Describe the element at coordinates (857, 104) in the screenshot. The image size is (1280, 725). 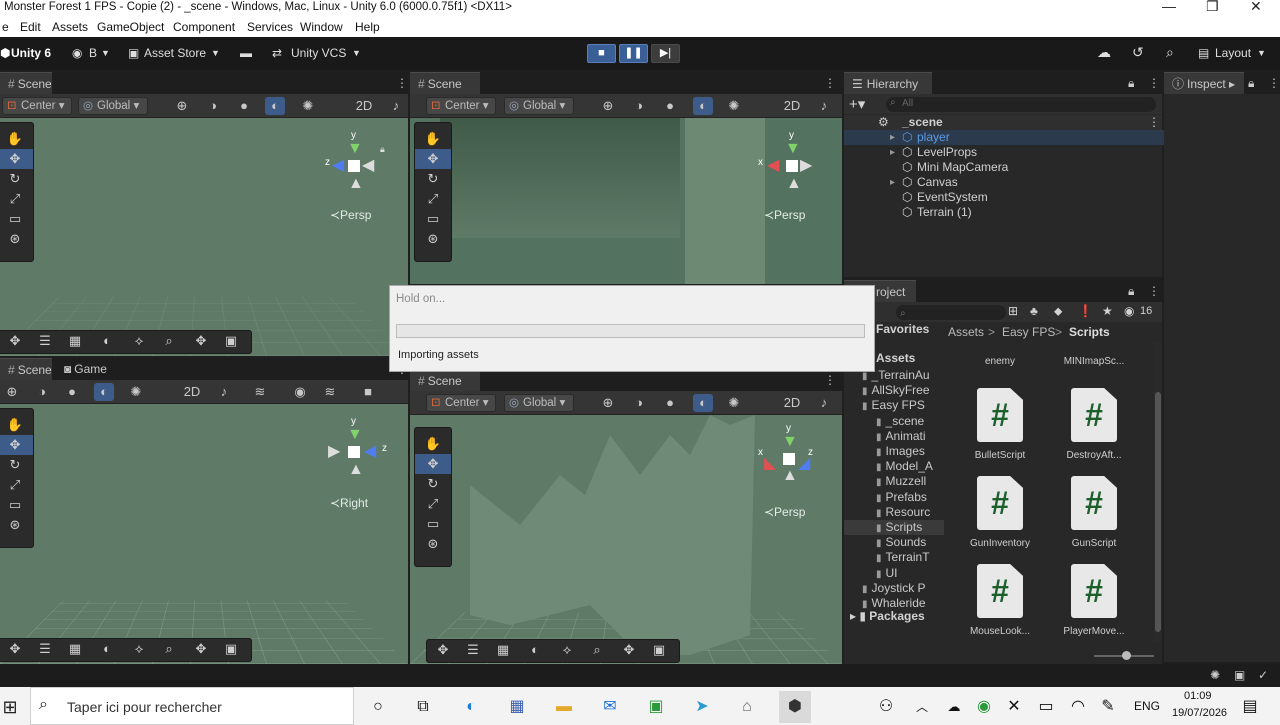
I see `add-icon: +▾` at that location.